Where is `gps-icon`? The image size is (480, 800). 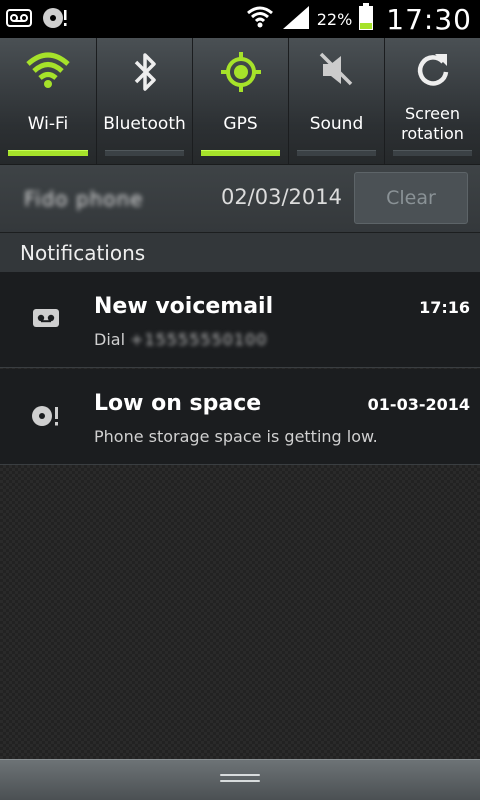 gps-icon is located at coordinates (240, 72).